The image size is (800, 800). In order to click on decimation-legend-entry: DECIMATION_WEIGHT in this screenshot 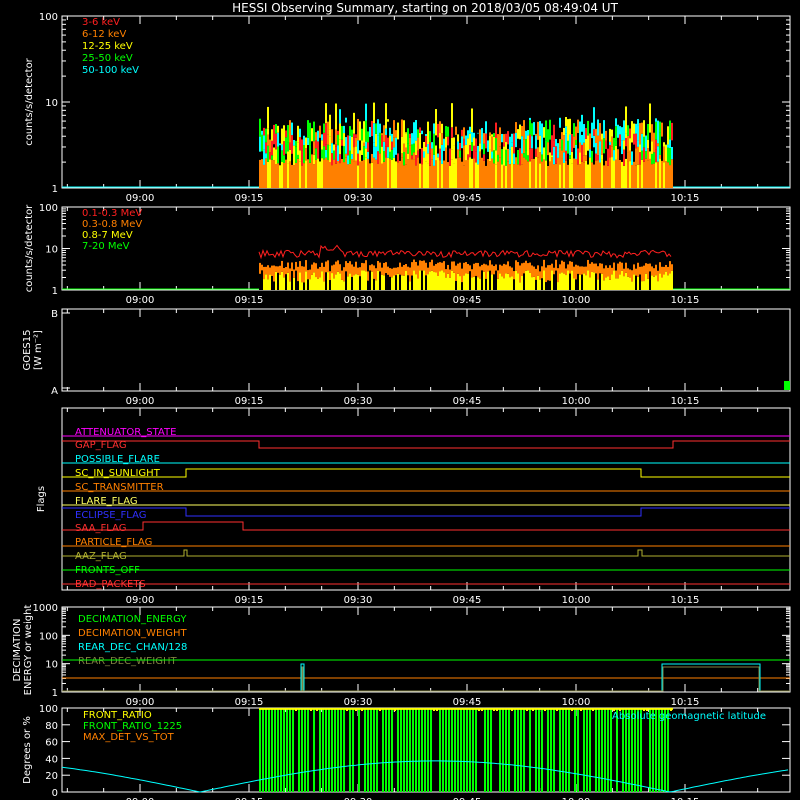, I will do `click(132, 633)`.